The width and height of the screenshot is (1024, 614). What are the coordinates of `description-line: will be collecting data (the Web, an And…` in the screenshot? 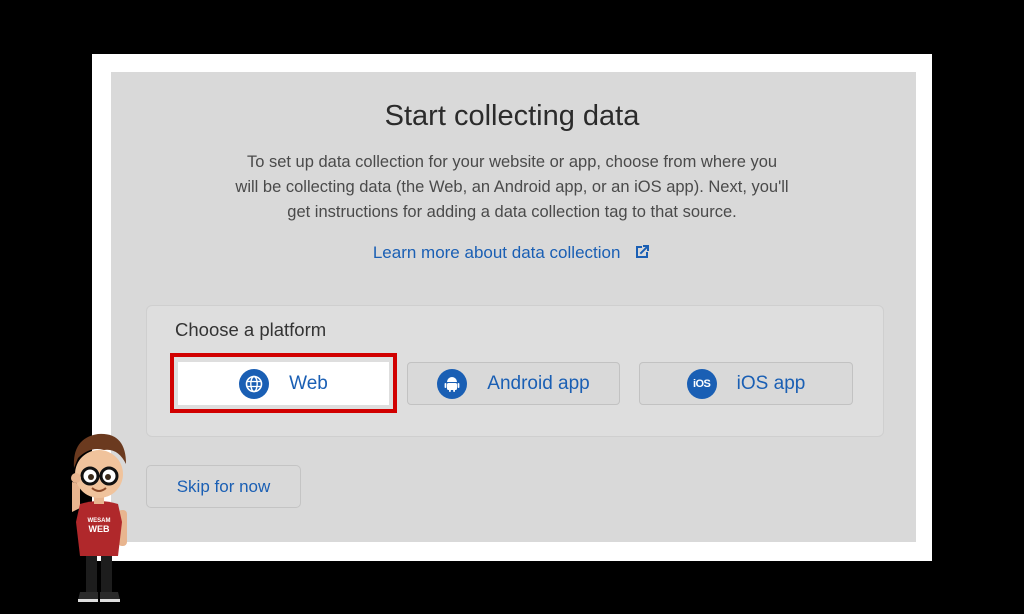 It's located at (512, 187).